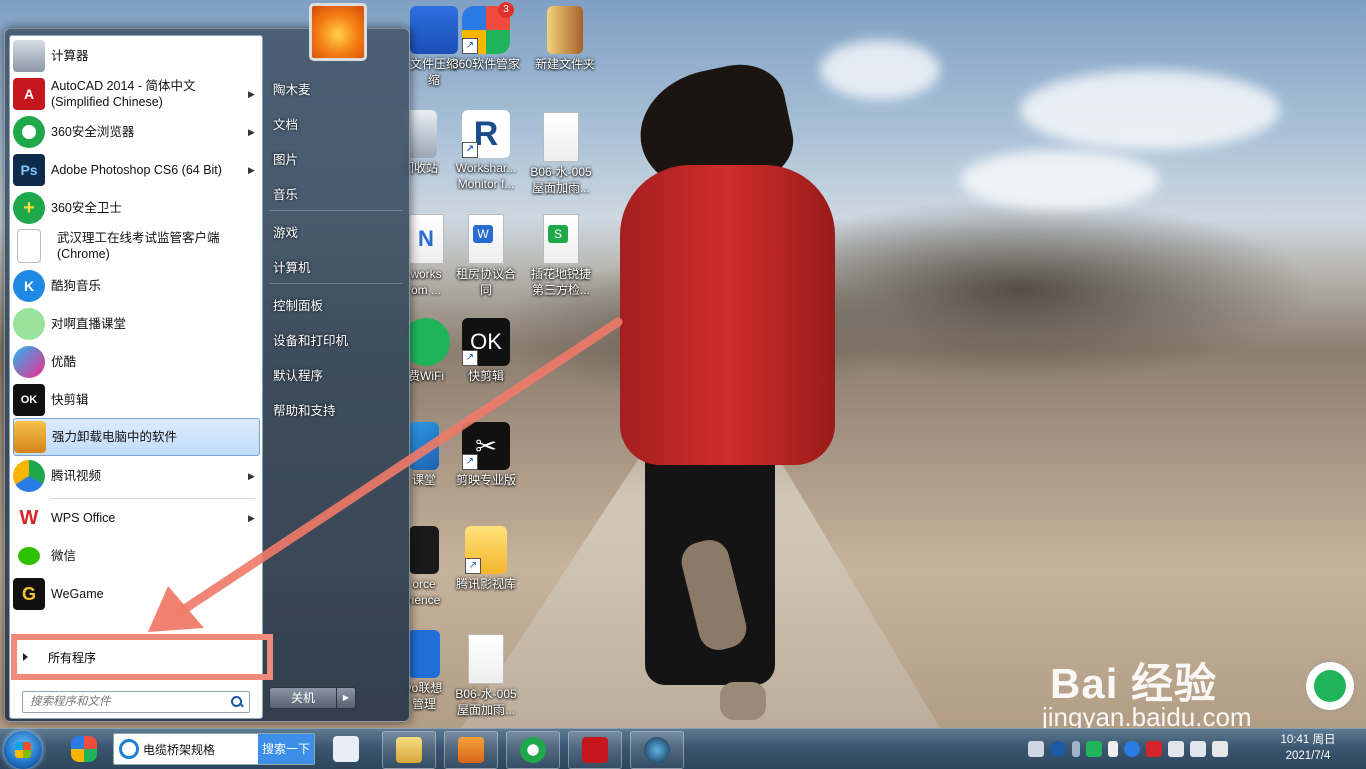 The height and width of the screenshot is (769, 1366). What do you see at coordinates (486, 239) in the screenshot?
I see `word-doc-icon: W` at bounding box center [486, 239].